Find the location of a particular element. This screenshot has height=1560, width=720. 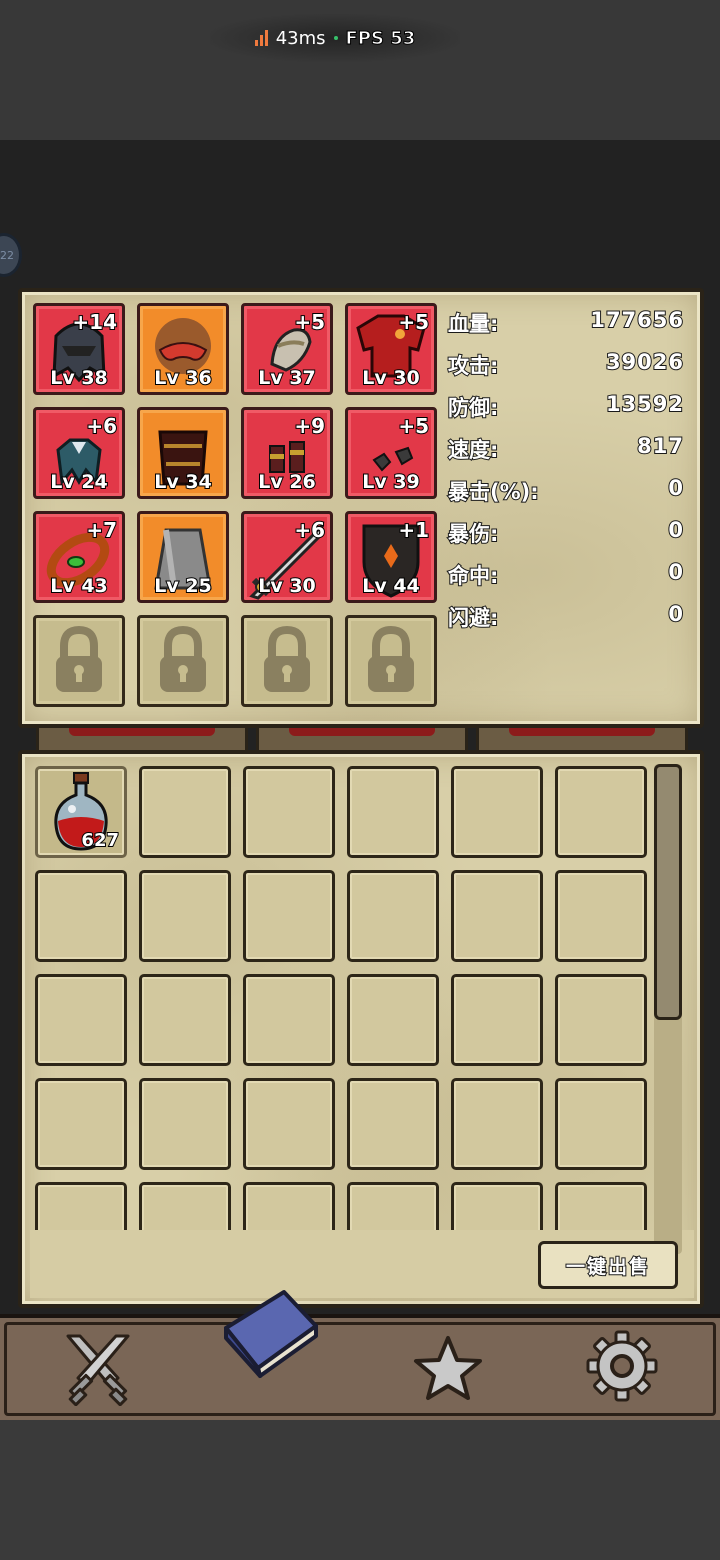

status-dot-icon is located at coordinates (335, 38).